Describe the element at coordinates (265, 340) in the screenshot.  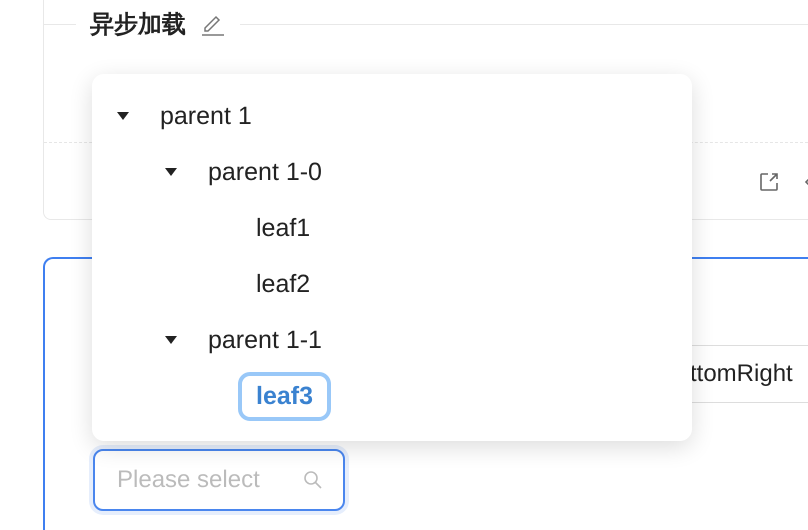
I see `tree-node: parent 1-1` at that location.